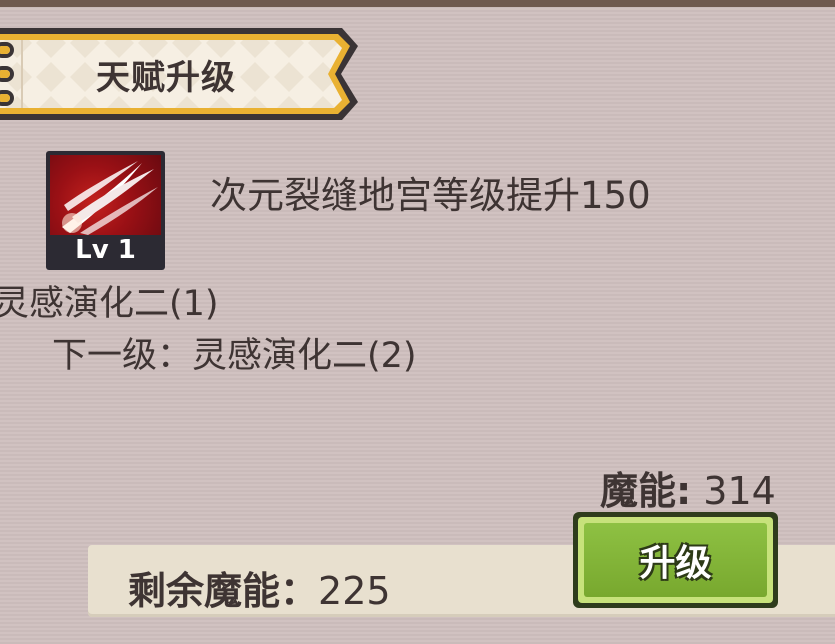  Describe the element at coordinates (109, 304) in the screenshot. I see `skill-name: 灵感演化二(1)` at that location.